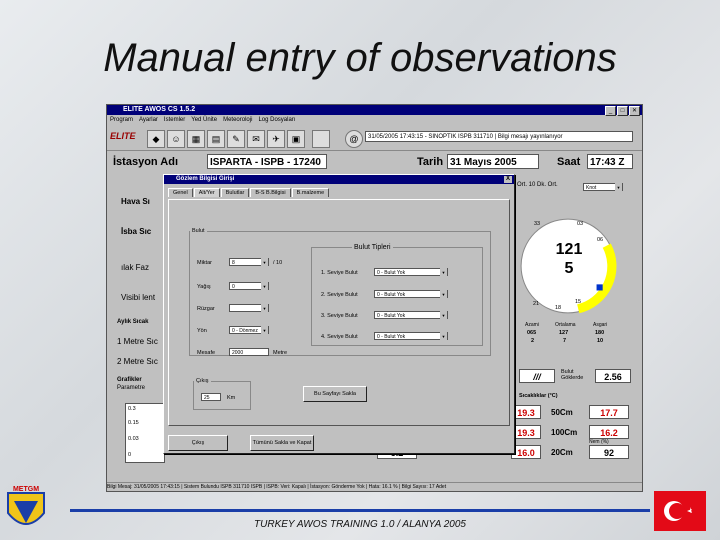 This screenshot has height=540, width=720. Describe the element at coordinates (564, 333) in the screenshot. I see `stats-value: 127` at that location.